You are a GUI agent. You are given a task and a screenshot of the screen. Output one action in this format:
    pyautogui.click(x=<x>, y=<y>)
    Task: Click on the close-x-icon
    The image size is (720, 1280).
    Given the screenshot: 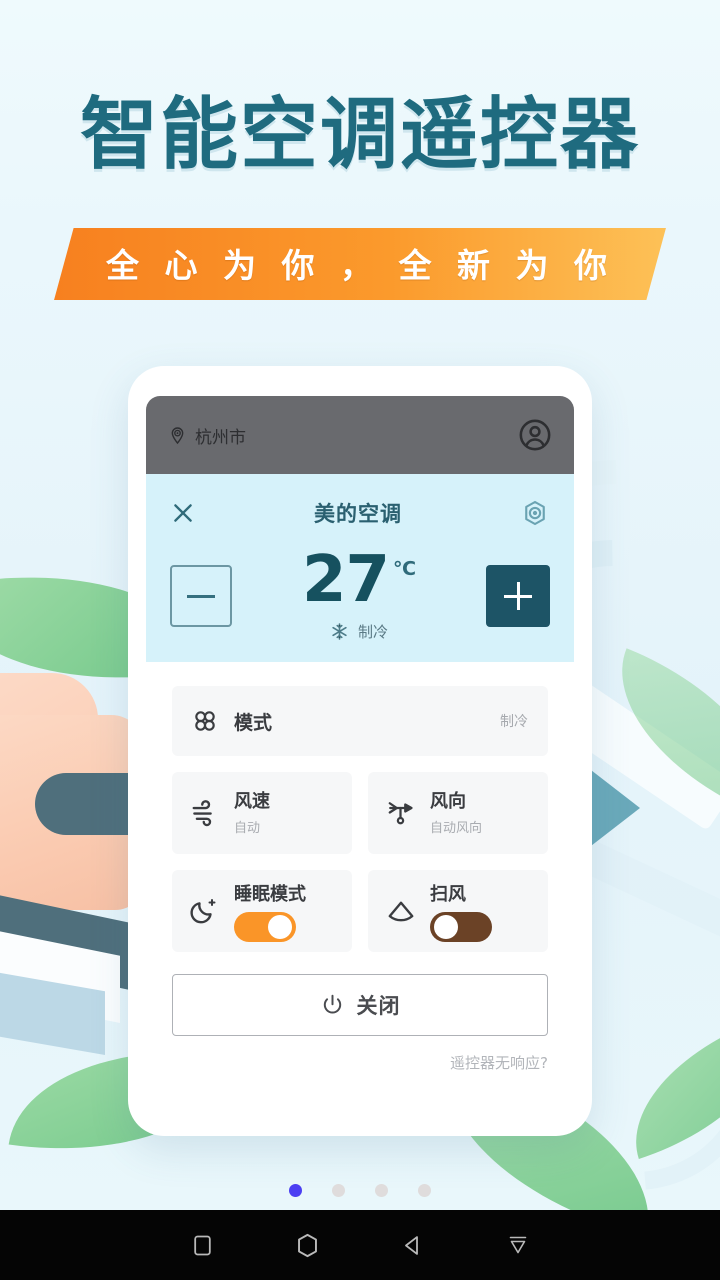 What is the action you would take?
    pyautogui.click(x=183, y=513)
    